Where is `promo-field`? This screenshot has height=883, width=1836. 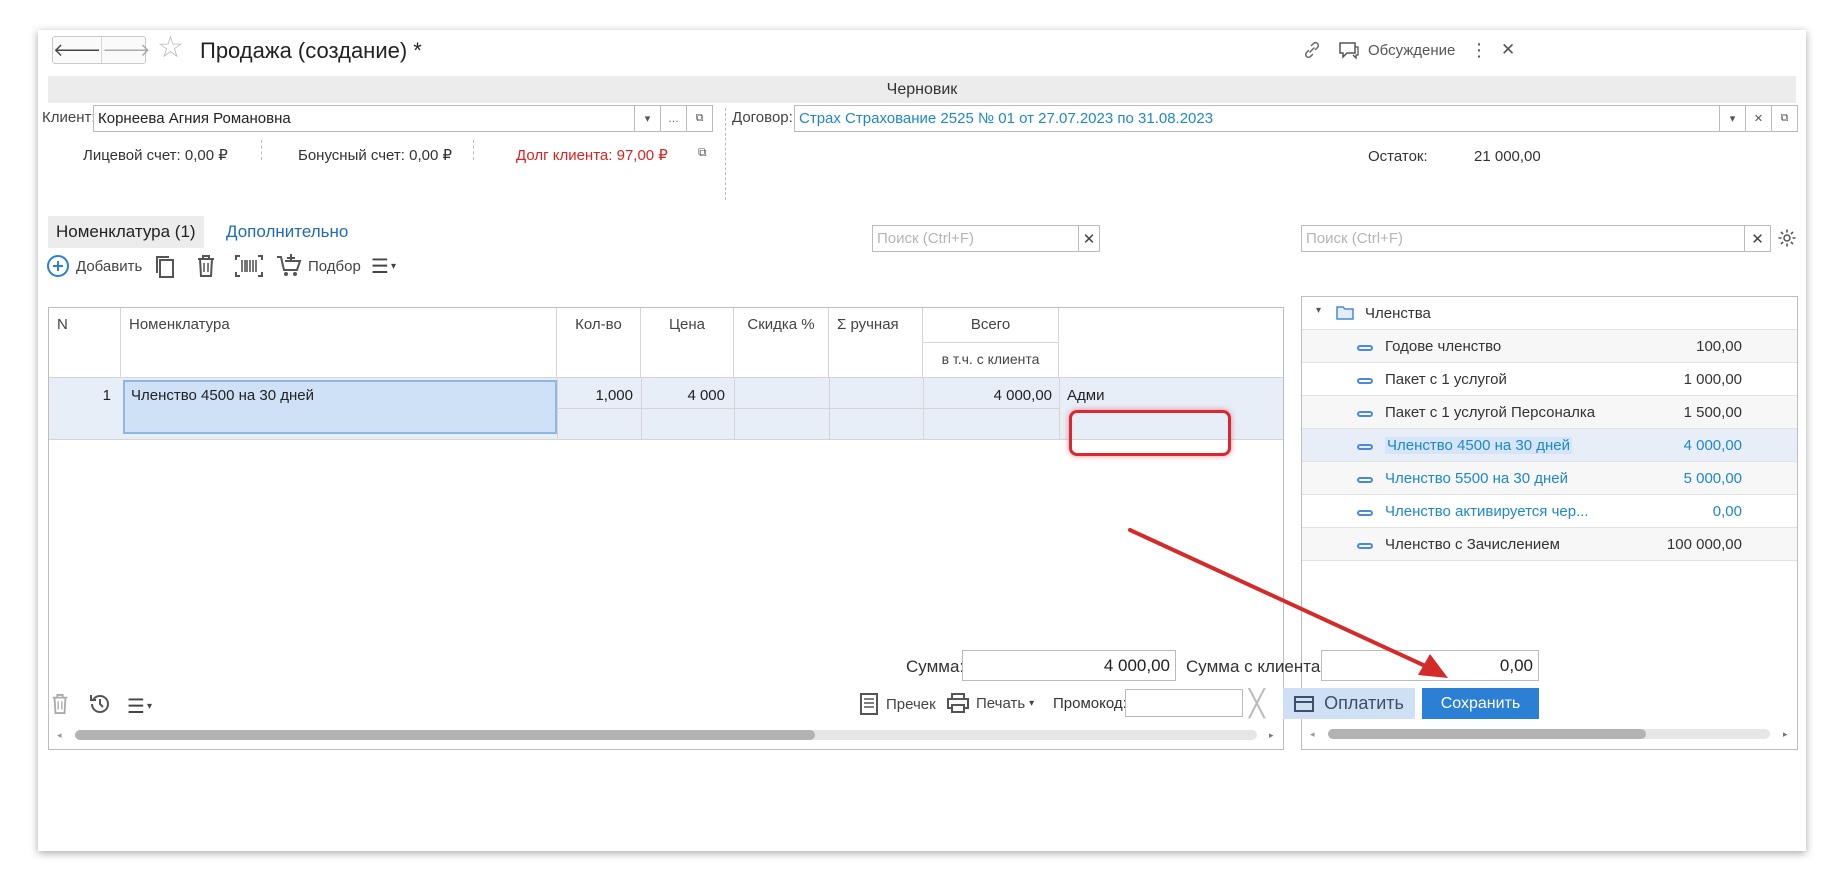
promo-field is located at coordinates (1184, 703).